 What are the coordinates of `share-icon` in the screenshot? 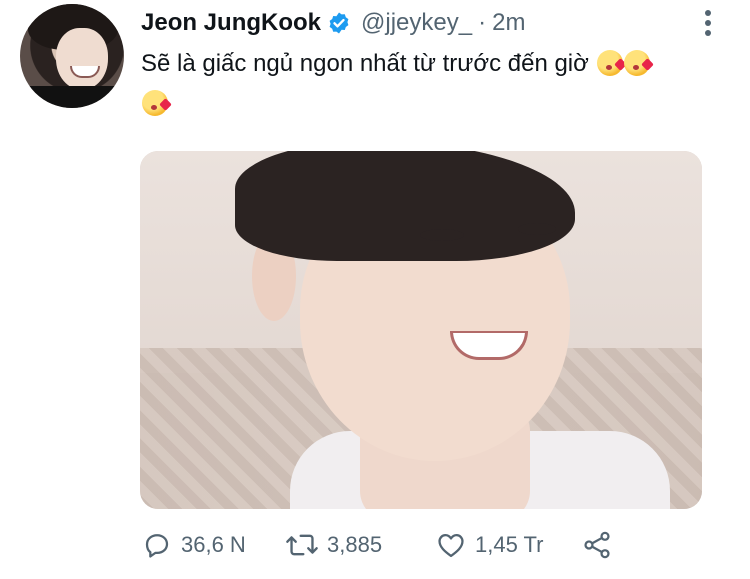 It's located at (597, 545).